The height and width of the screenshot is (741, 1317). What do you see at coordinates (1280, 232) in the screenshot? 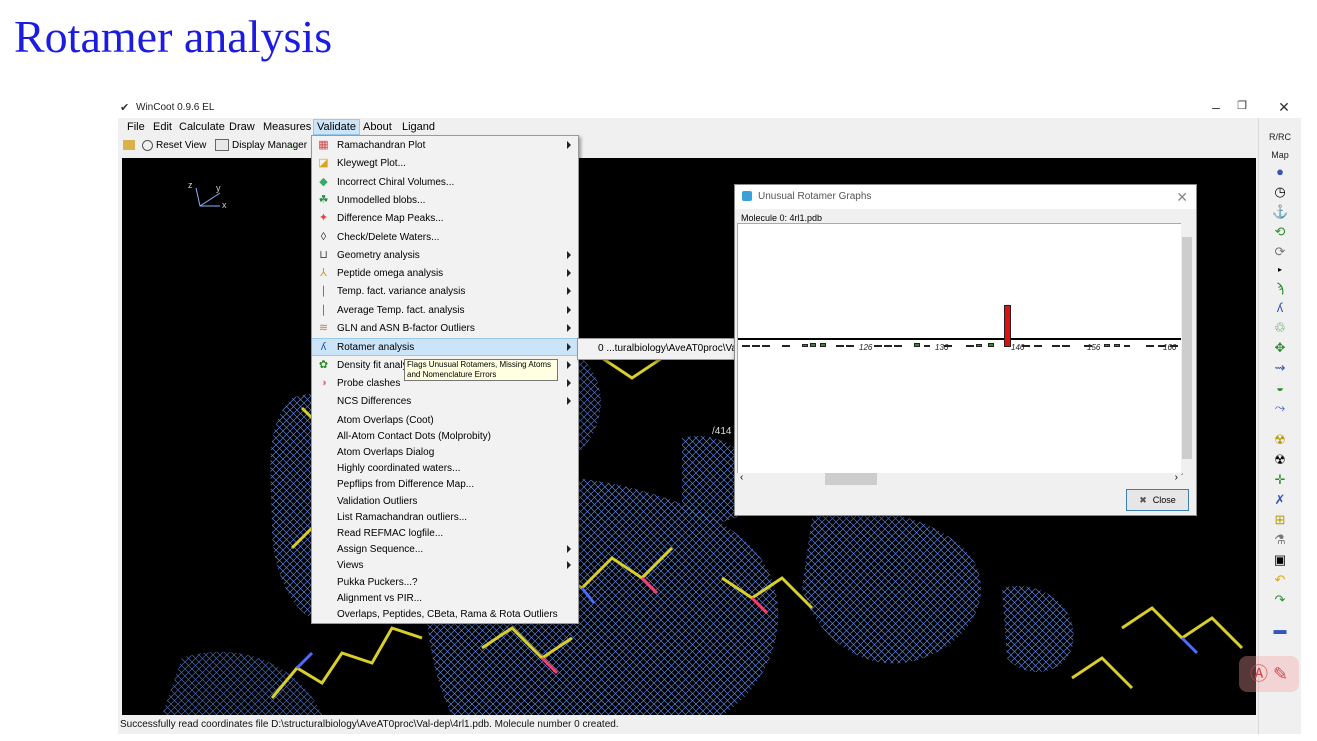
I see `refine-icon: ⟲` at bounding box center [1280, 232].